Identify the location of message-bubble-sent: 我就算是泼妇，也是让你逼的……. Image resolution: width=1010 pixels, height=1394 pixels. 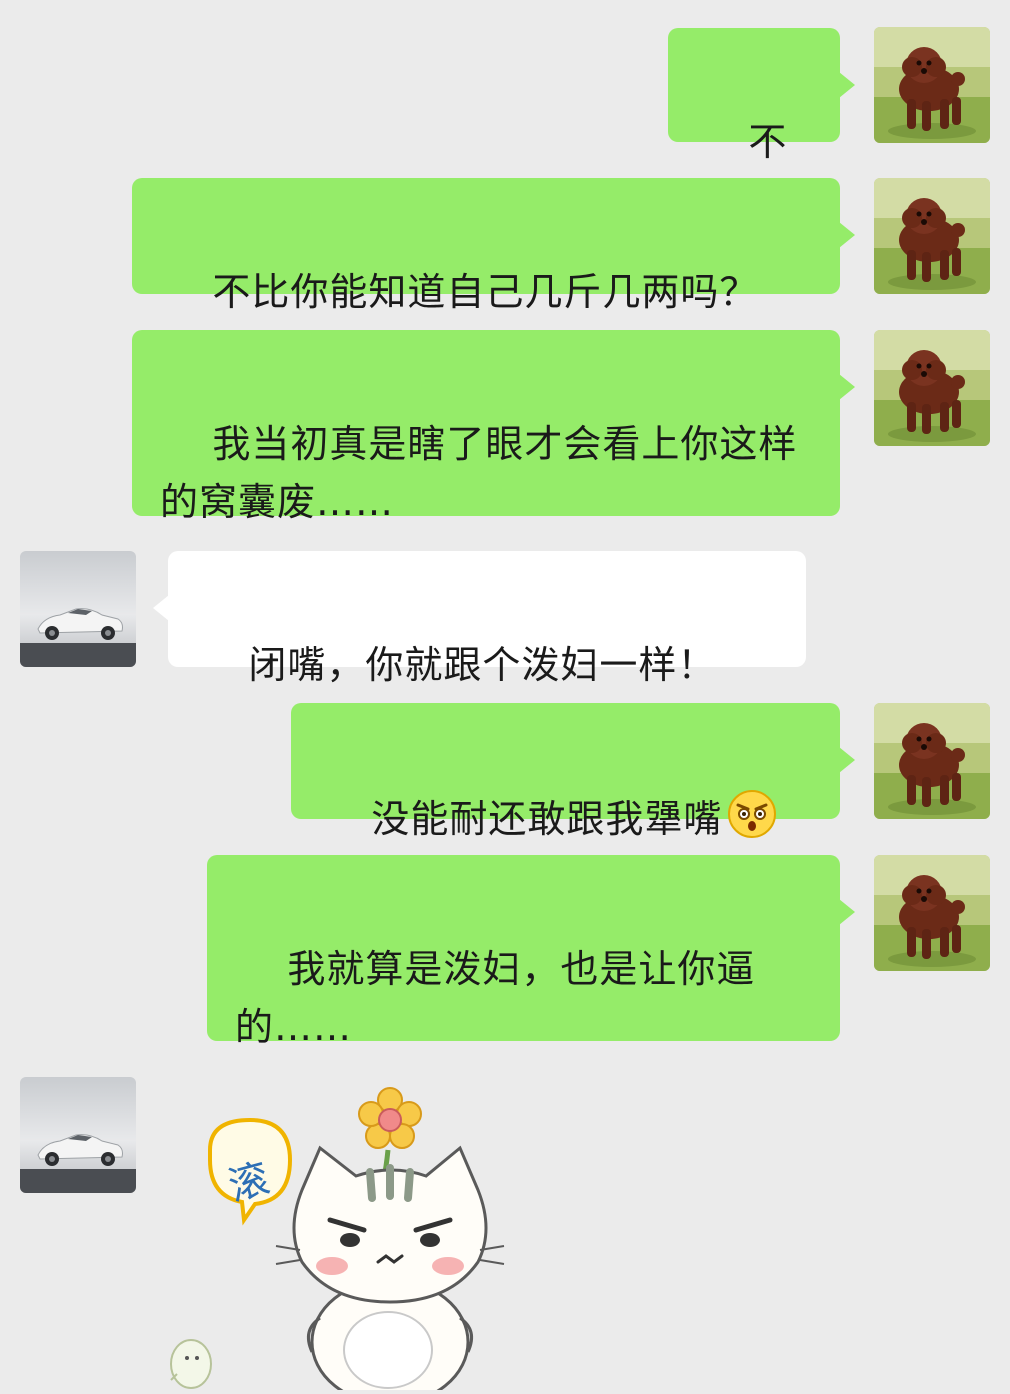
(531, 952).